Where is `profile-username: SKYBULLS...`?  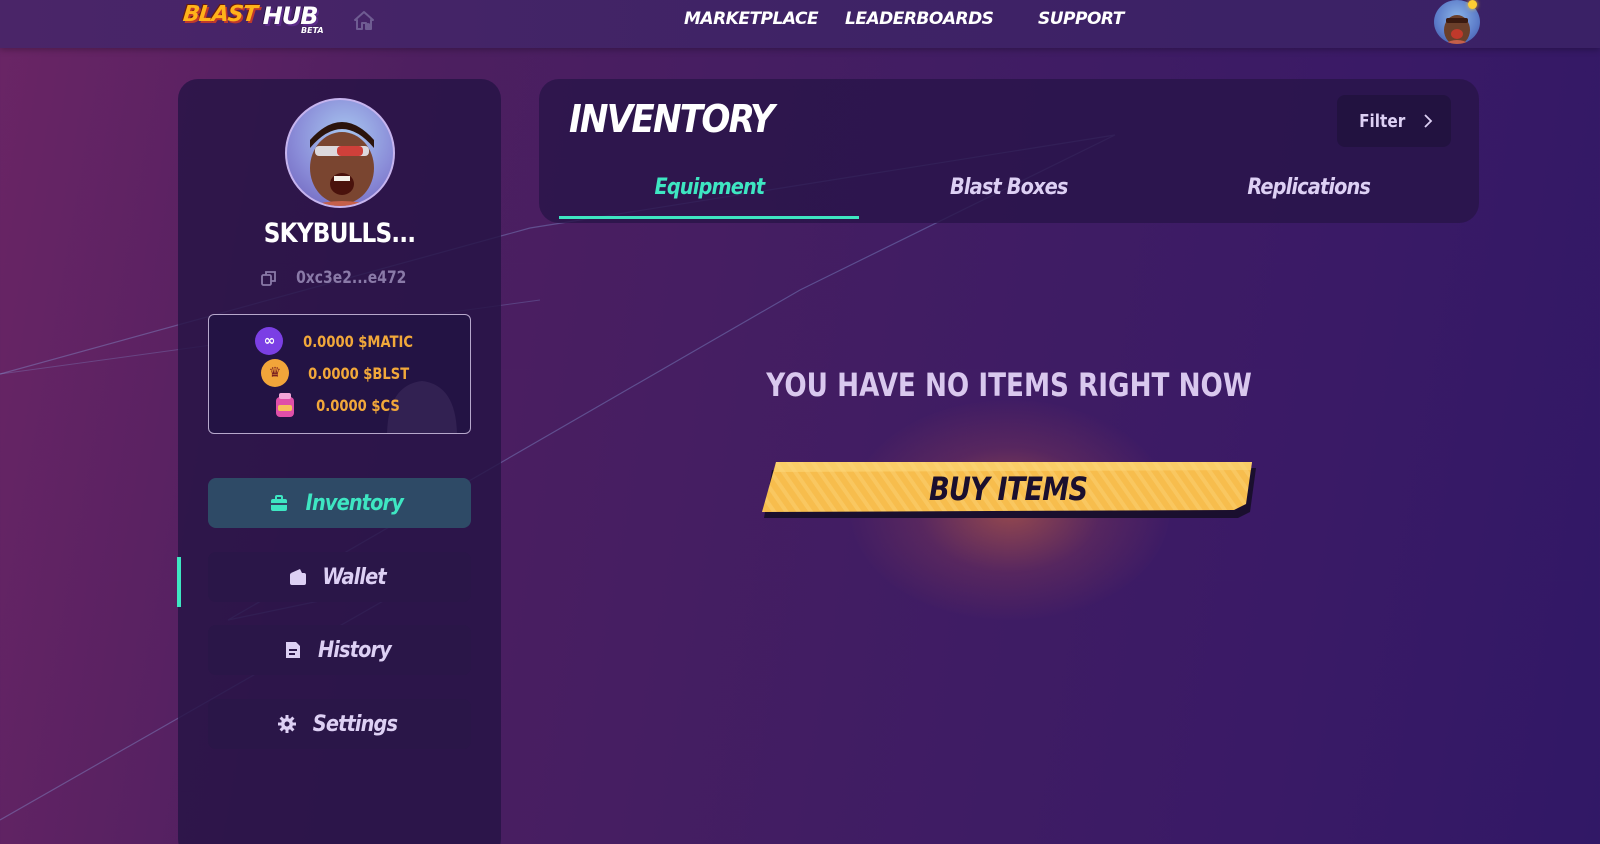
profile-username: SKYBULLS... is located at coordinates (339, 233).